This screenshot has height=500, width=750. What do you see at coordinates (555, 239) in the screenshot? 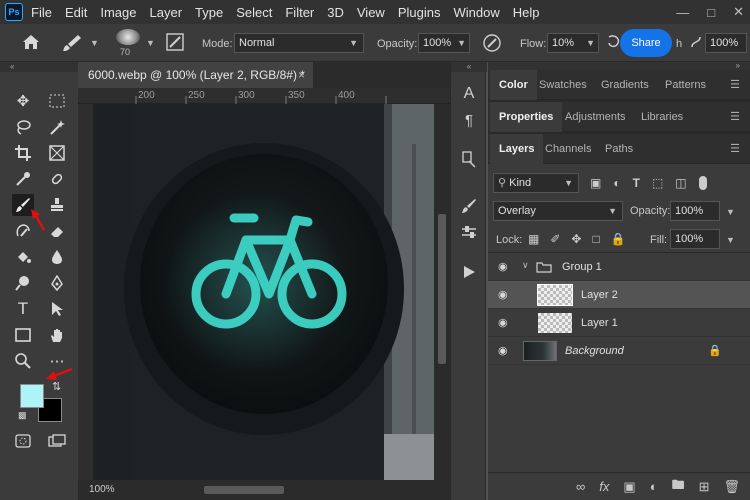
I see `lock-image-icon: ✐` at bounding box center [555, 239].